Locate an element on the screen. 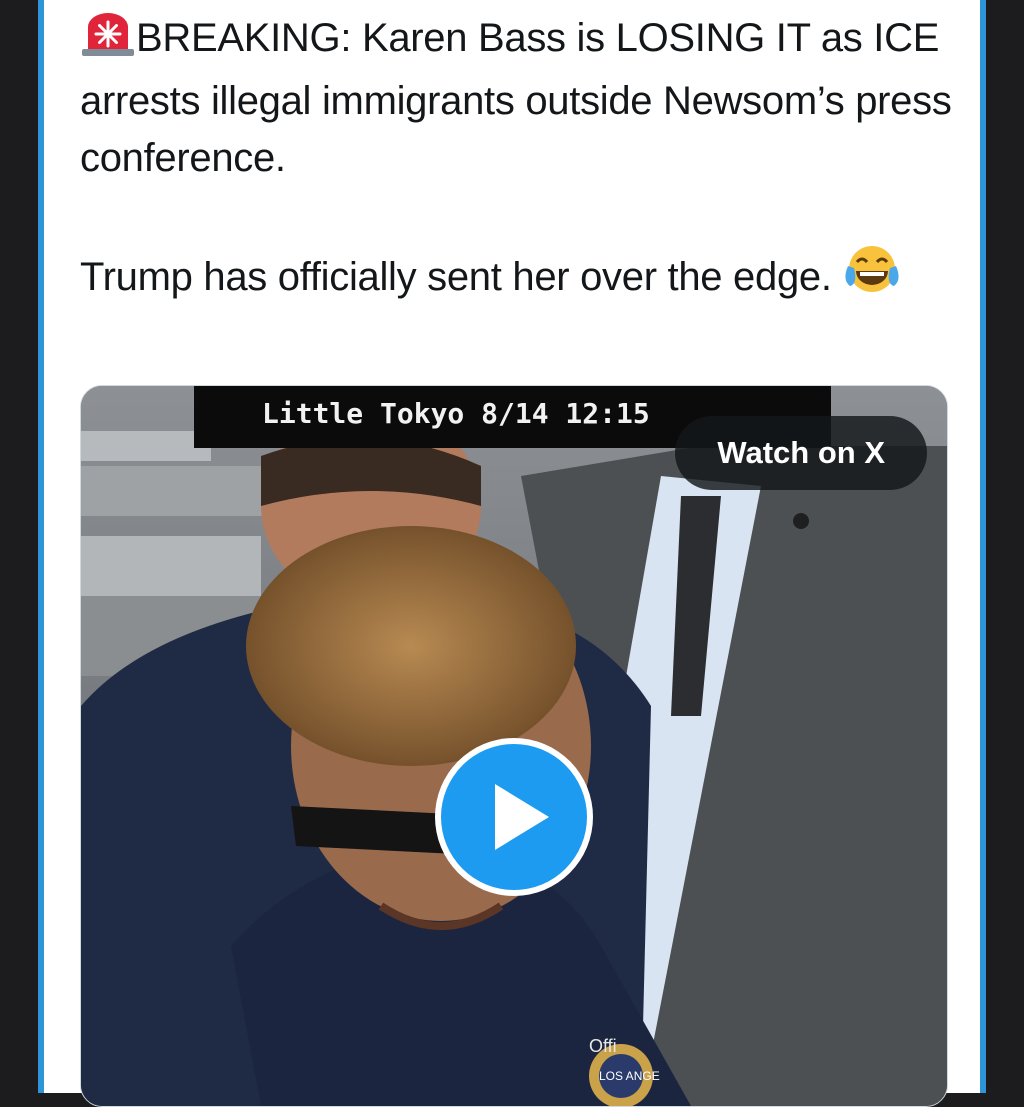 The image size is (1024, 1107). siren-icon is located at coordinates (108, 43).